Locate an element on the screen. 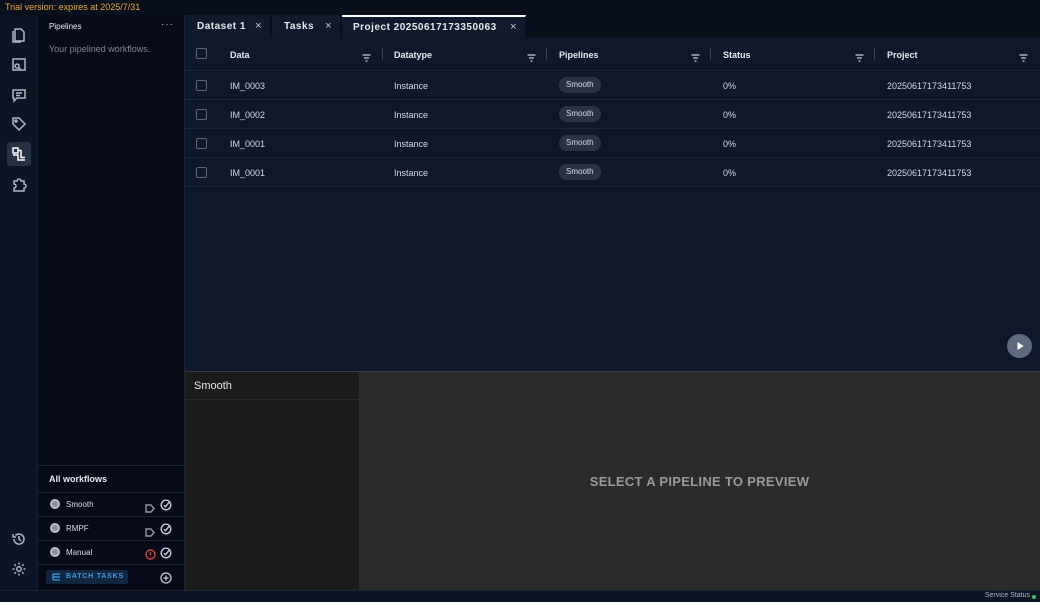 The image size is (1040, 602). batch-icon is located at coordinates (56, 577).